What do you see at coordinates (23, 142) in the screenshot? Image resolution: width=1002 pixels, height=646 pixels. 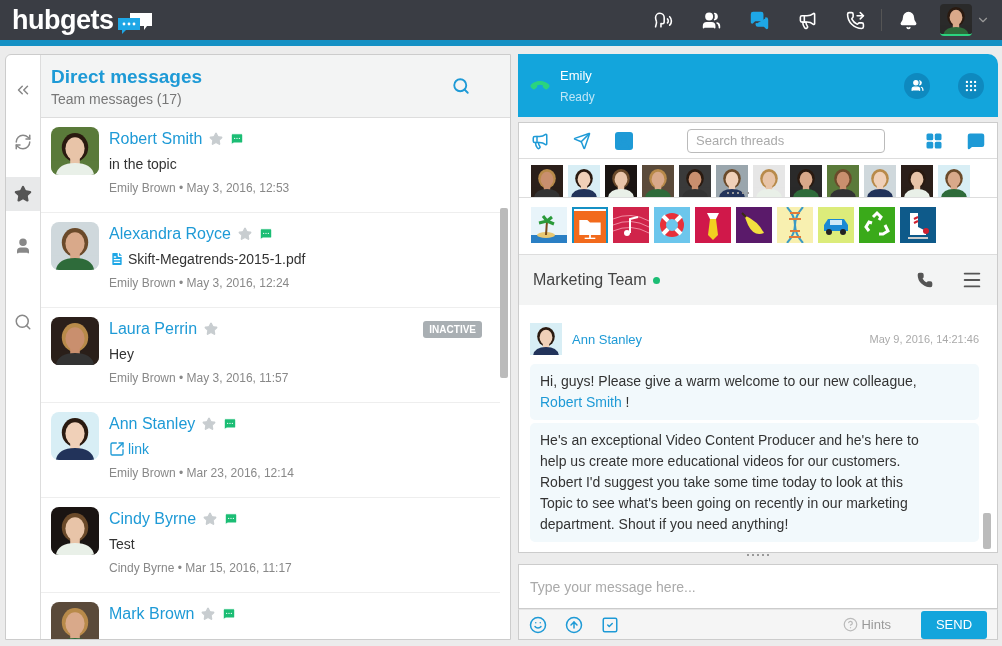 I see `refresh-icon` at bounding box center [23, 142].